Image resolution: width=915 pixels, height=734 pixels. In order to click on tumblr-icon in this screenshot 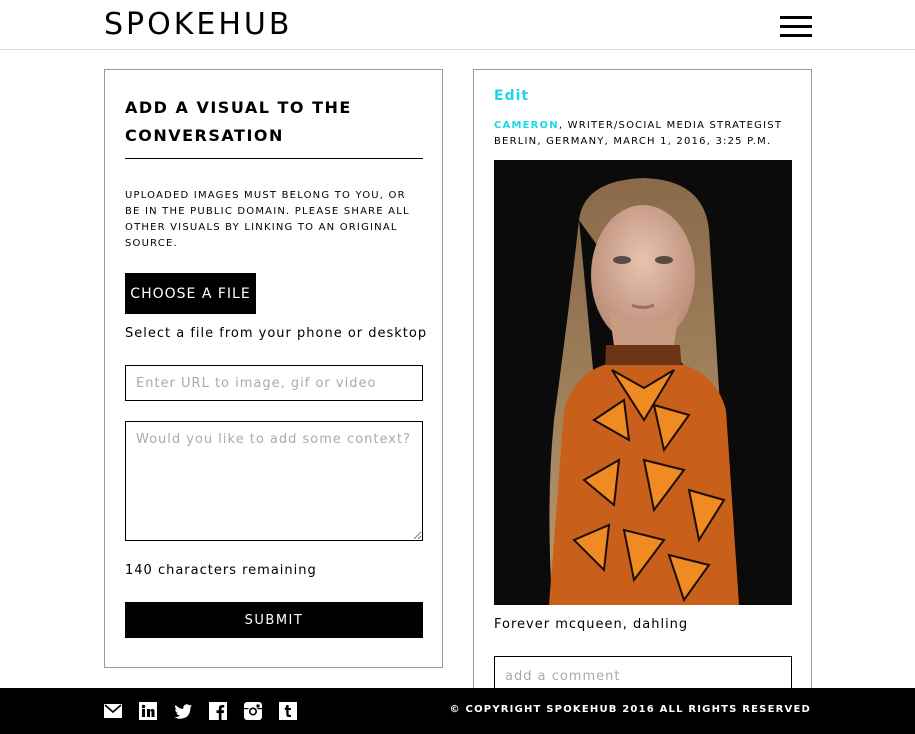, I will do `click(288, 711)`.